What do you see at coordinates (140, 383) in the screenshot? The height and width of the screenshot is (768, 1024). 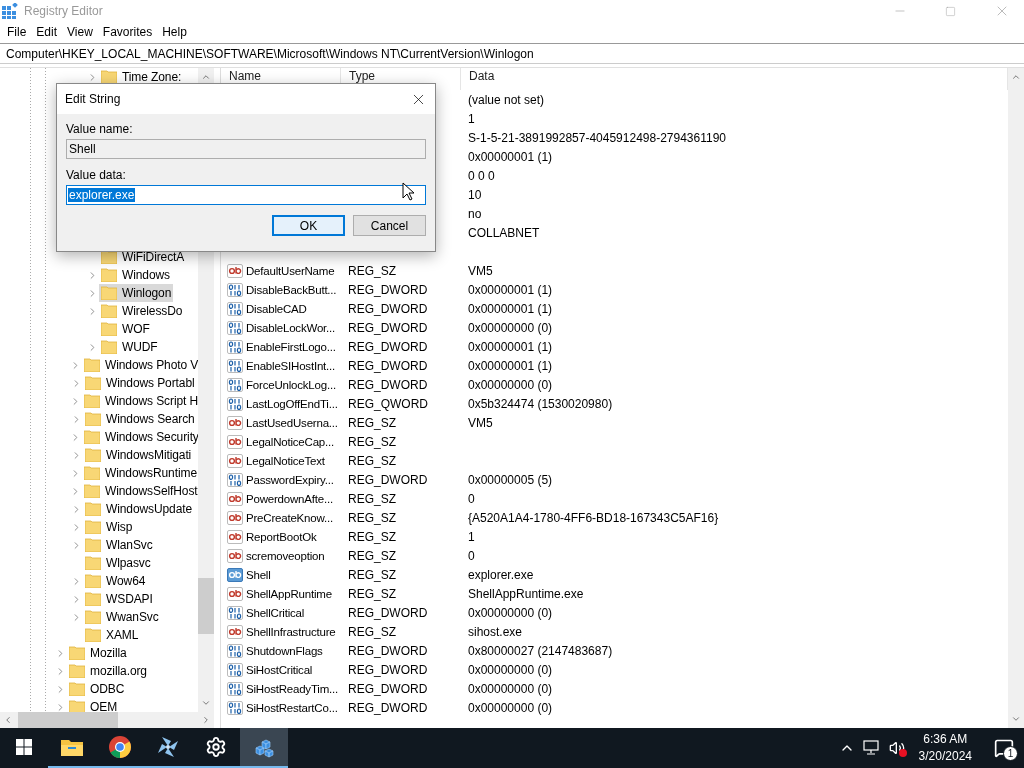 I see `tree-item: Windows Portabl` at bounding box center [140, 383].